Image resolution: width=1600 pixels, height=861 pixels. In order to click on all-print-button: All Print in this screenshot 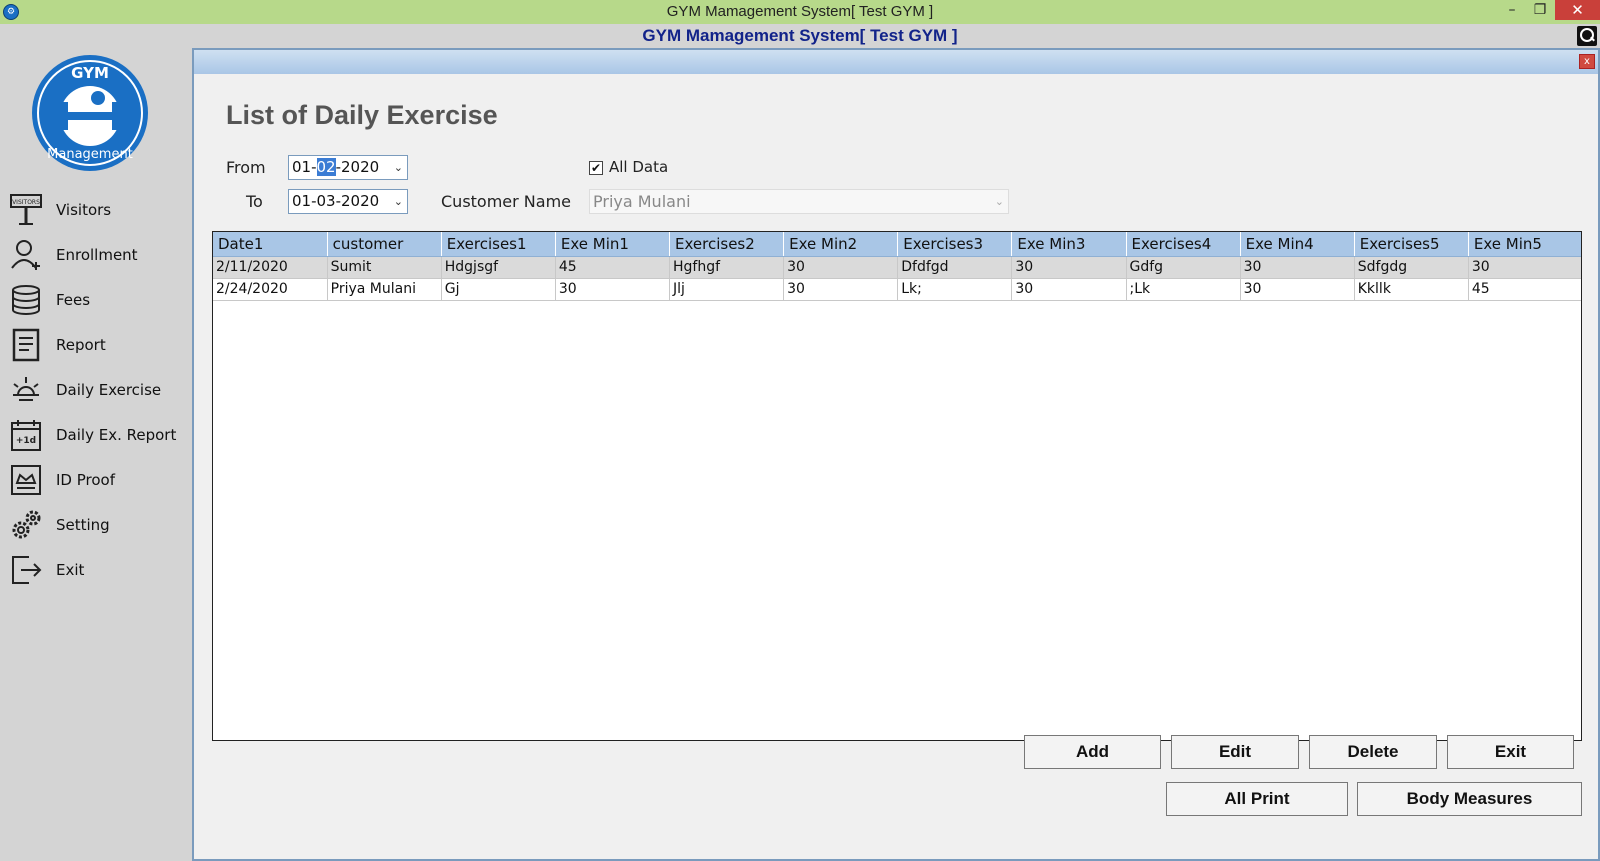, I will do `click(1257, 799)`.